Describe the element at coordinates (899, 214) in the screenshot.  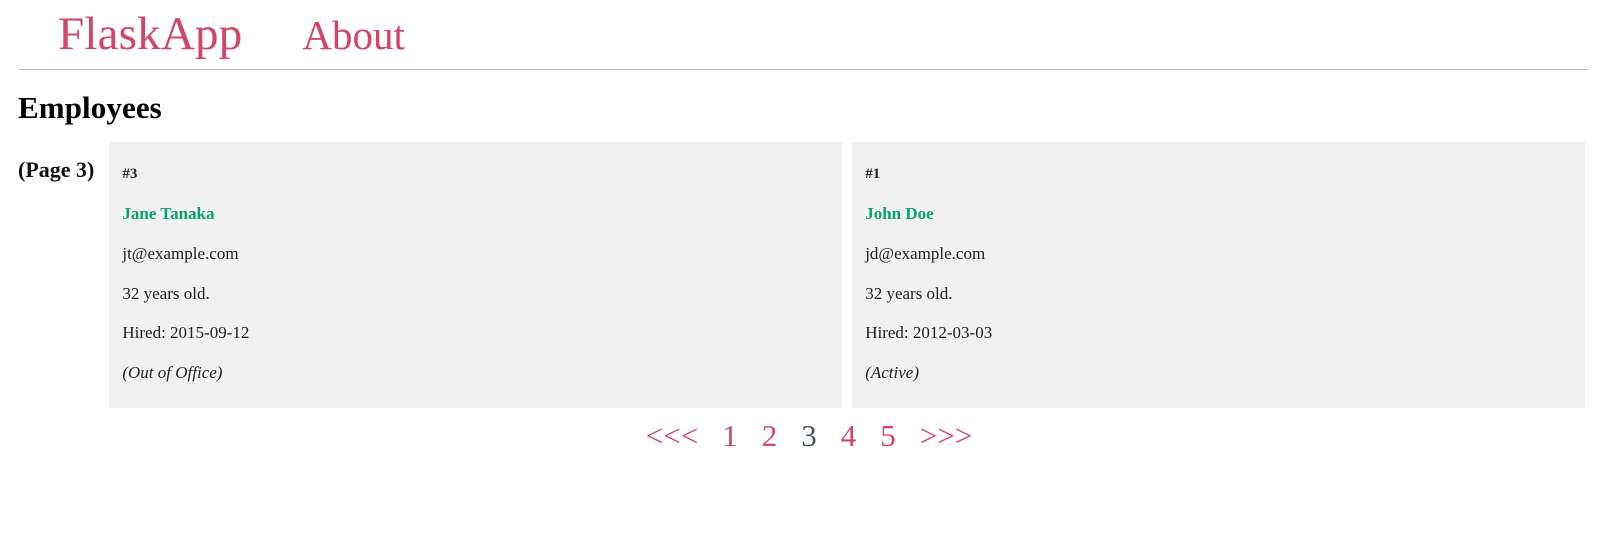
I see `employee-name: John Doe` at that location.